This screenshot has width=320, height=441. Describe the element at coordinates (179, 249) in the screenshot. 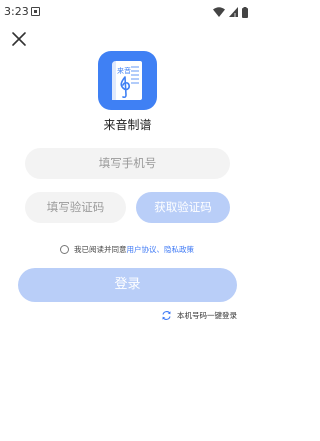

I see `privacy-policy-link: 隐私政策` at that location.